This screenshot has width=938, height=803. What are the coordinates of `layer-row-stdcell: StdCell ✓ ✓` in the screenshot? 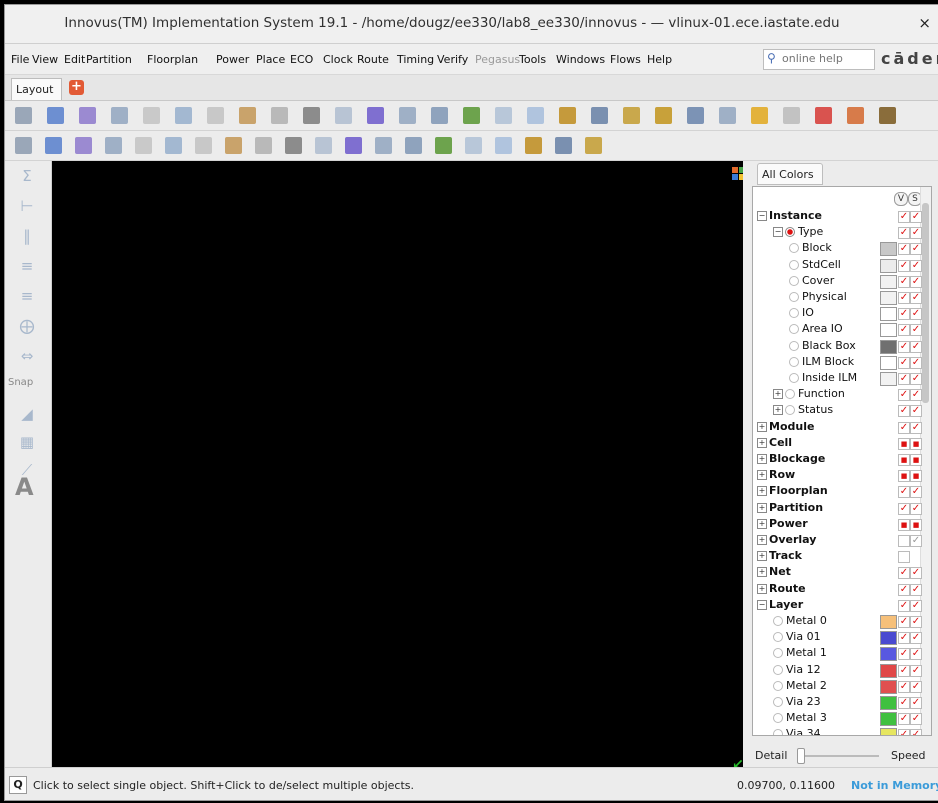 It's located at (842, 265).